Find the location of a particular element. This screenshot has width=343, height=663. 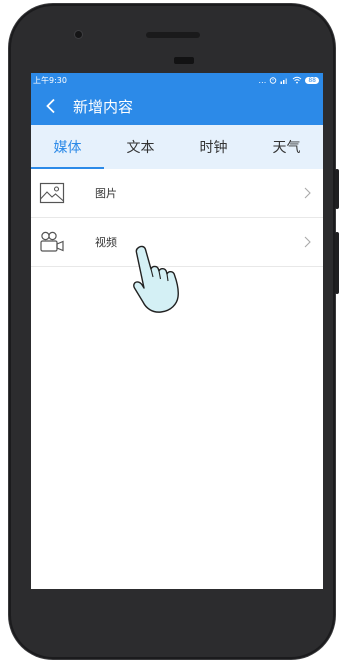

tab-weather: 天气 is located at coordinates (286, 147).